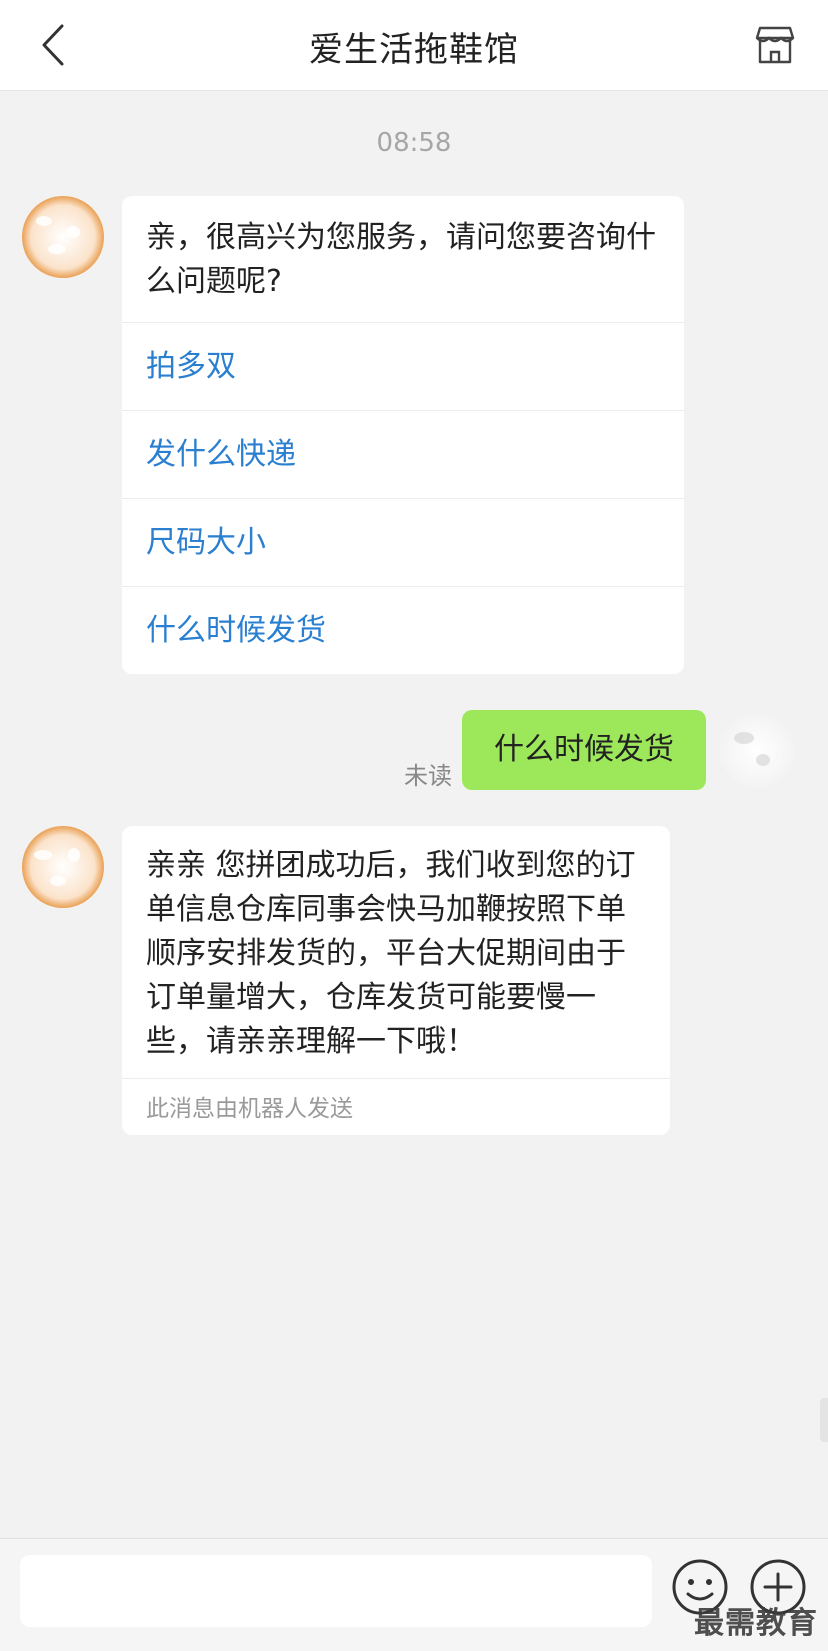 The width and height of the screenshot is (828, 1651). I want to click on top-bar: 爱生活拖鞋馆, so click(414, 45).